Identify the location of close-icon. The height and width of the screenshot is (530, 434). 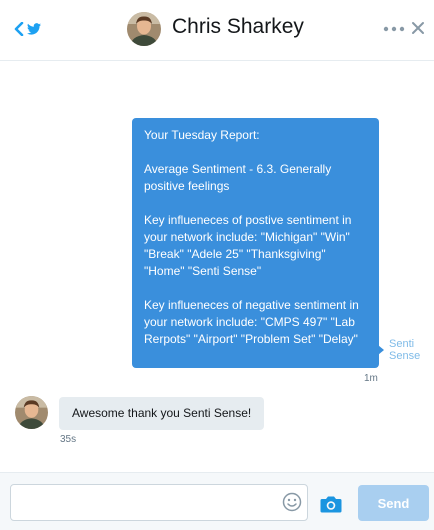
(418, 28).